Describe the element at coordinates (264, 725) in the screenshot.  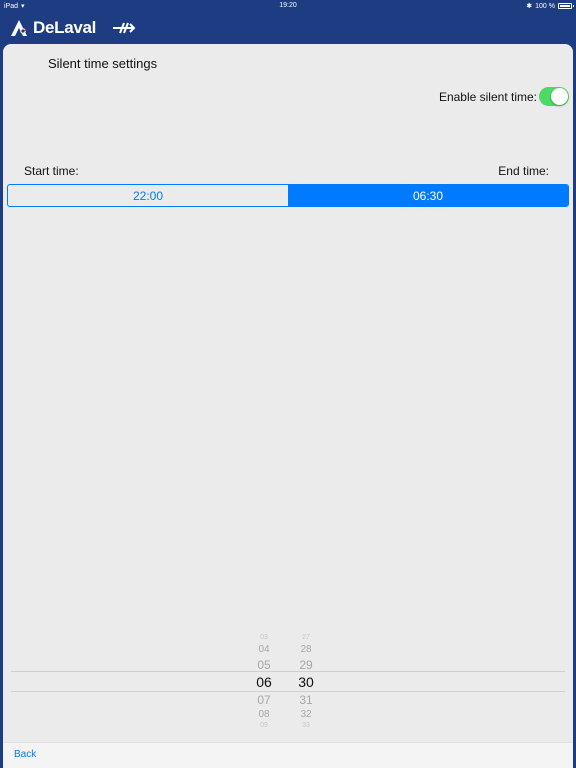
I see `hour-item: 09` at that location.